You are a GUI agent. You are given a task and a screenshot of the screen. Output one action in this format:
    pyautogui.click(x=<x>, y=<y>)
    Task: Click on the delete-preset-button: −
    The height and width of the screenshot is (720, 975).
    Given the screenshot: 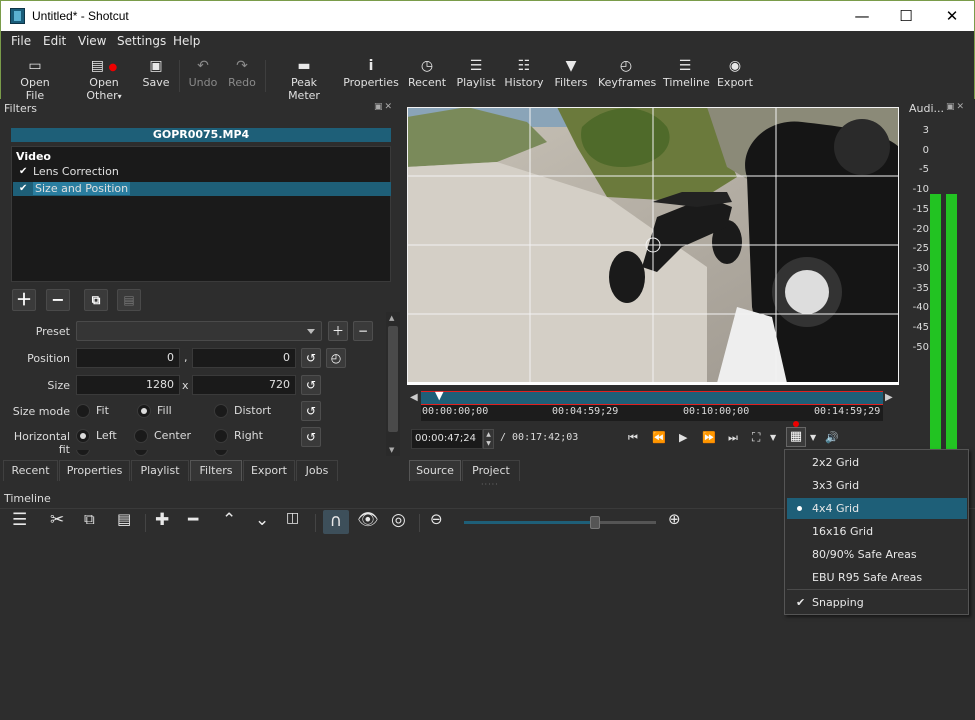 What is the action you would take?
    pyautogui.click(x=363, y=331)
    